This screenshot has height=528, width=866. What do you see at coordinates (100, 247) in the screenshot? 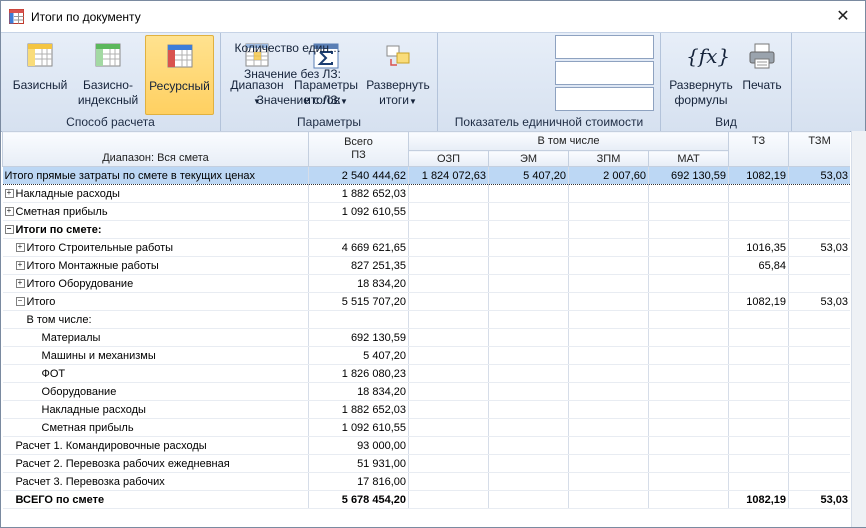
I see `row-name: Итого Строительные работы` at bounding box center [100, 247].